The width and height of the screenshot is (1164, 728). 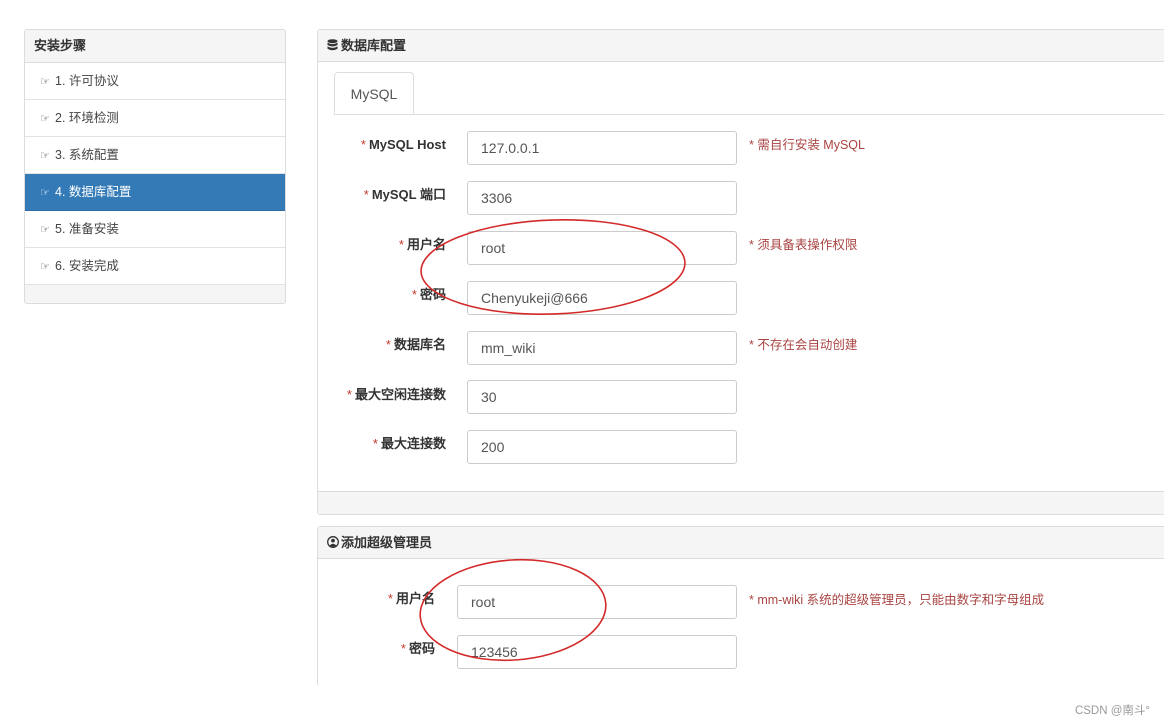 I want to click on step-database-config: ☞ 4. 数据库配置, so click(x=155, y=192).